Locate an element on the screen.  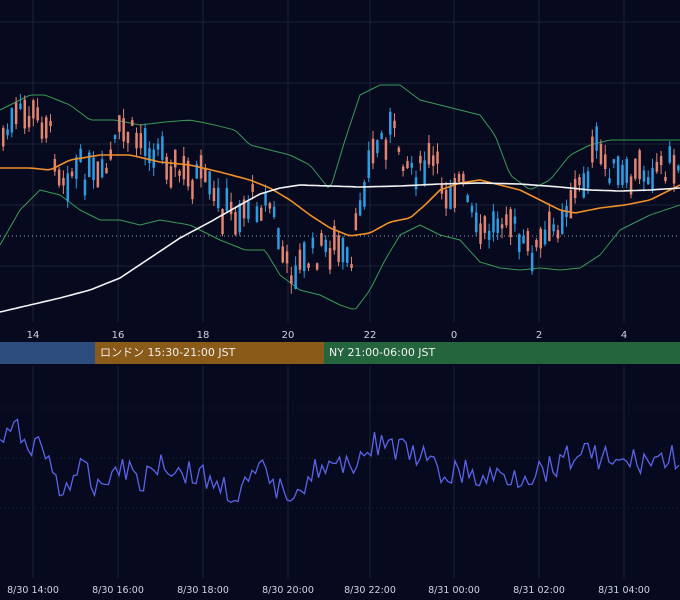
hour-tick-4: 22 is located at coordinates (370, 335).